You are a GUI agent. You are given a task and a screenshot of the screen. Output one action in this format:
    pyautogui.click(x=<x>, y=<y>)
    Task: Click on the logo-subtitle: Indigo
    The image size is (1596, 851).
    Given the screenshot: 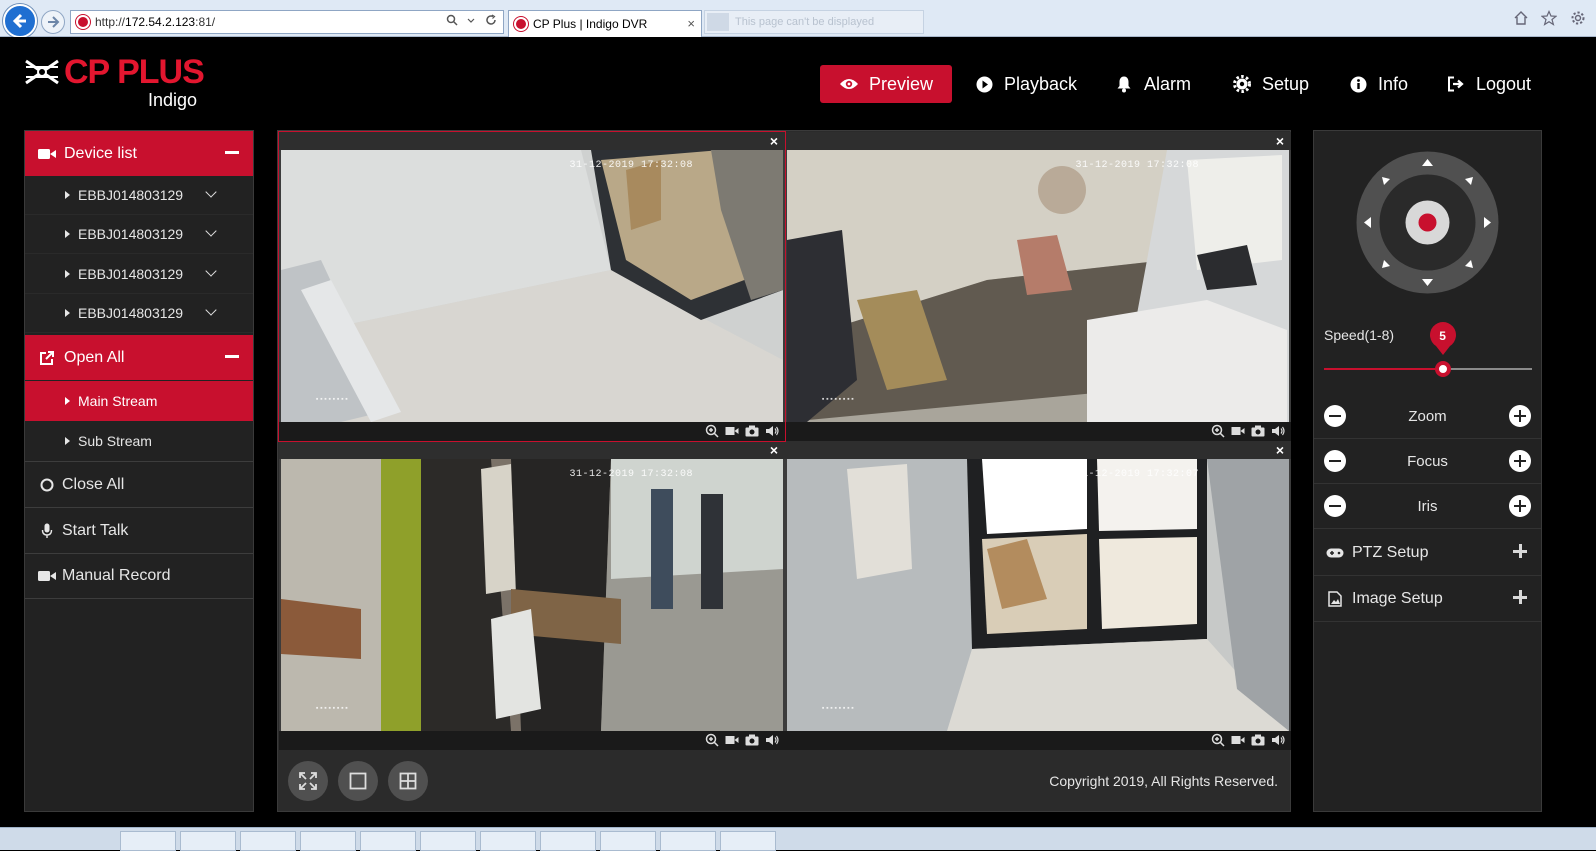 What is the action you would take?
    pyautogui.click(x=173, y=100)
    